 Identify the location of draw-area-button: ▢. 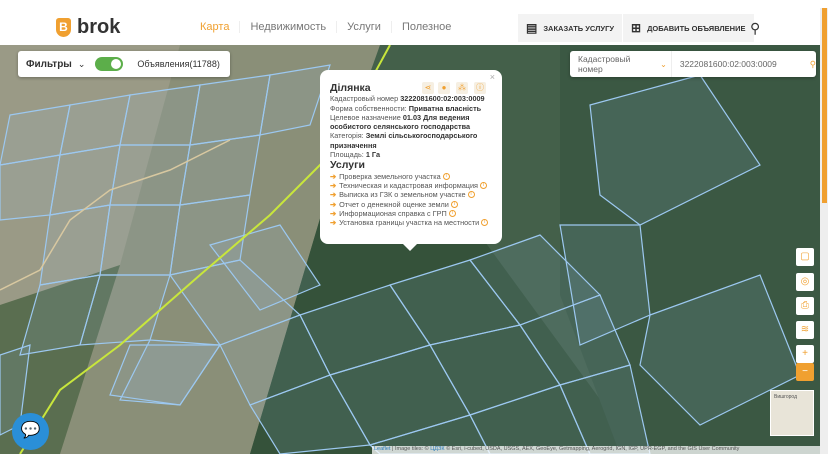
(805, 257).